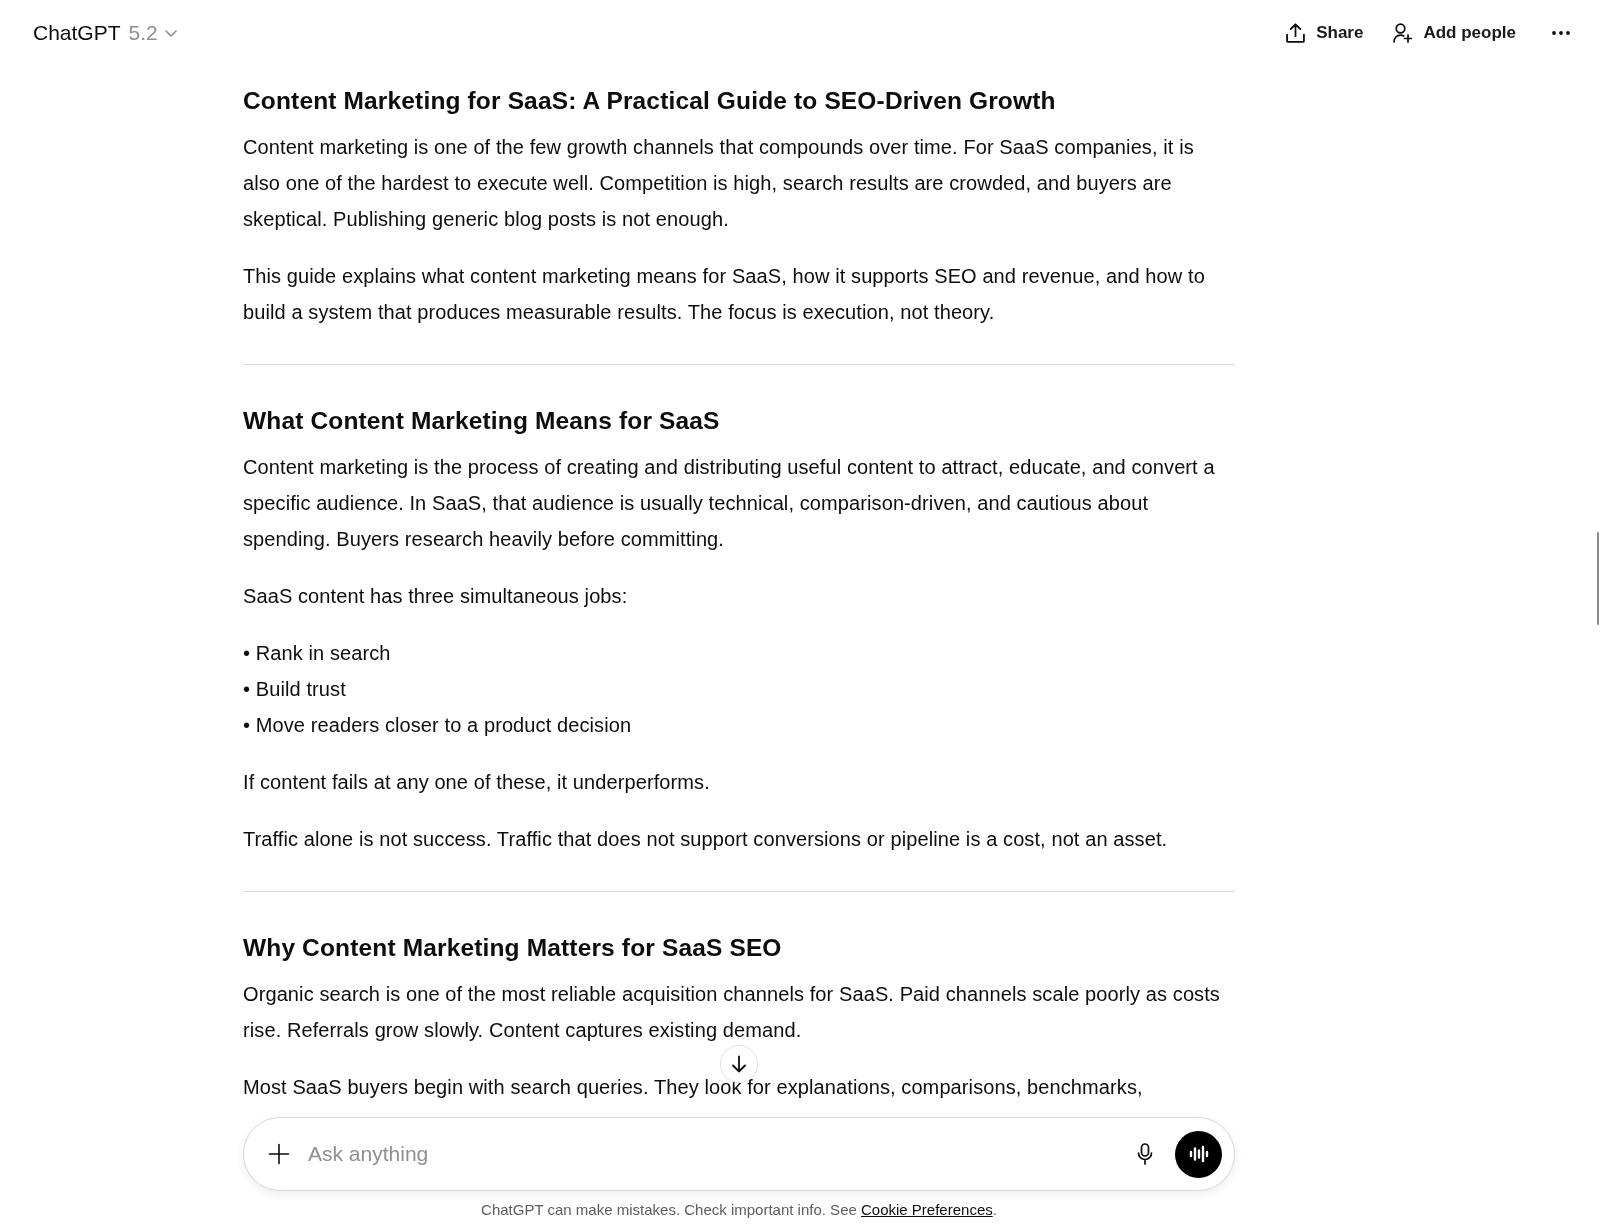 This screenshot has width=1600, height=1230. Describe the element at coordinates (1598, 578) in the screenshot. I see `scrollbar-thumb` at that location.